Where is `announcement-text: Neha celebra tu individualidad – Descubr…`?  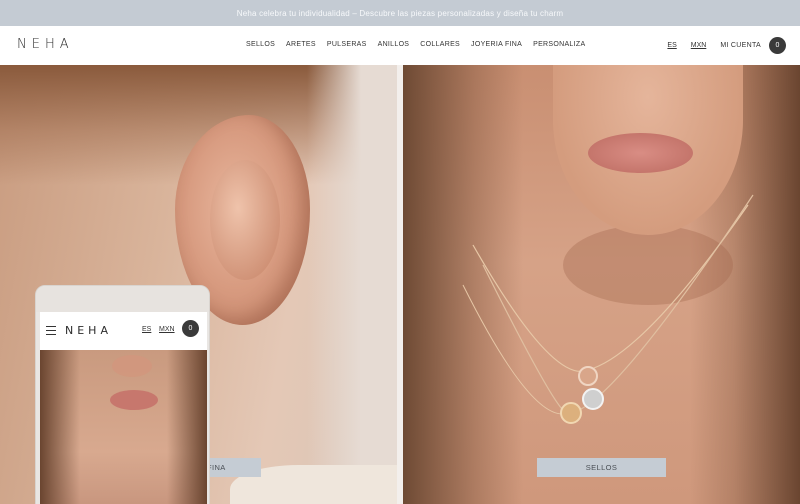
announcement-text: Neha celebra tu individualidad – Descubr… is located at coordinates (400, 13).